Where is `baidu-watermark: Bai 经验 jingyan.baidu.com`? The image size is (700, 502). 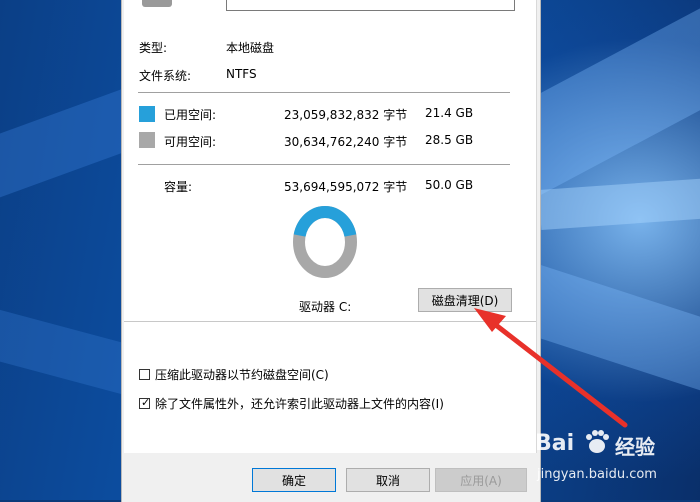 baidu-watermark: Bai 经验 jingyan.baidu.com is located at coordinates (617, 461).